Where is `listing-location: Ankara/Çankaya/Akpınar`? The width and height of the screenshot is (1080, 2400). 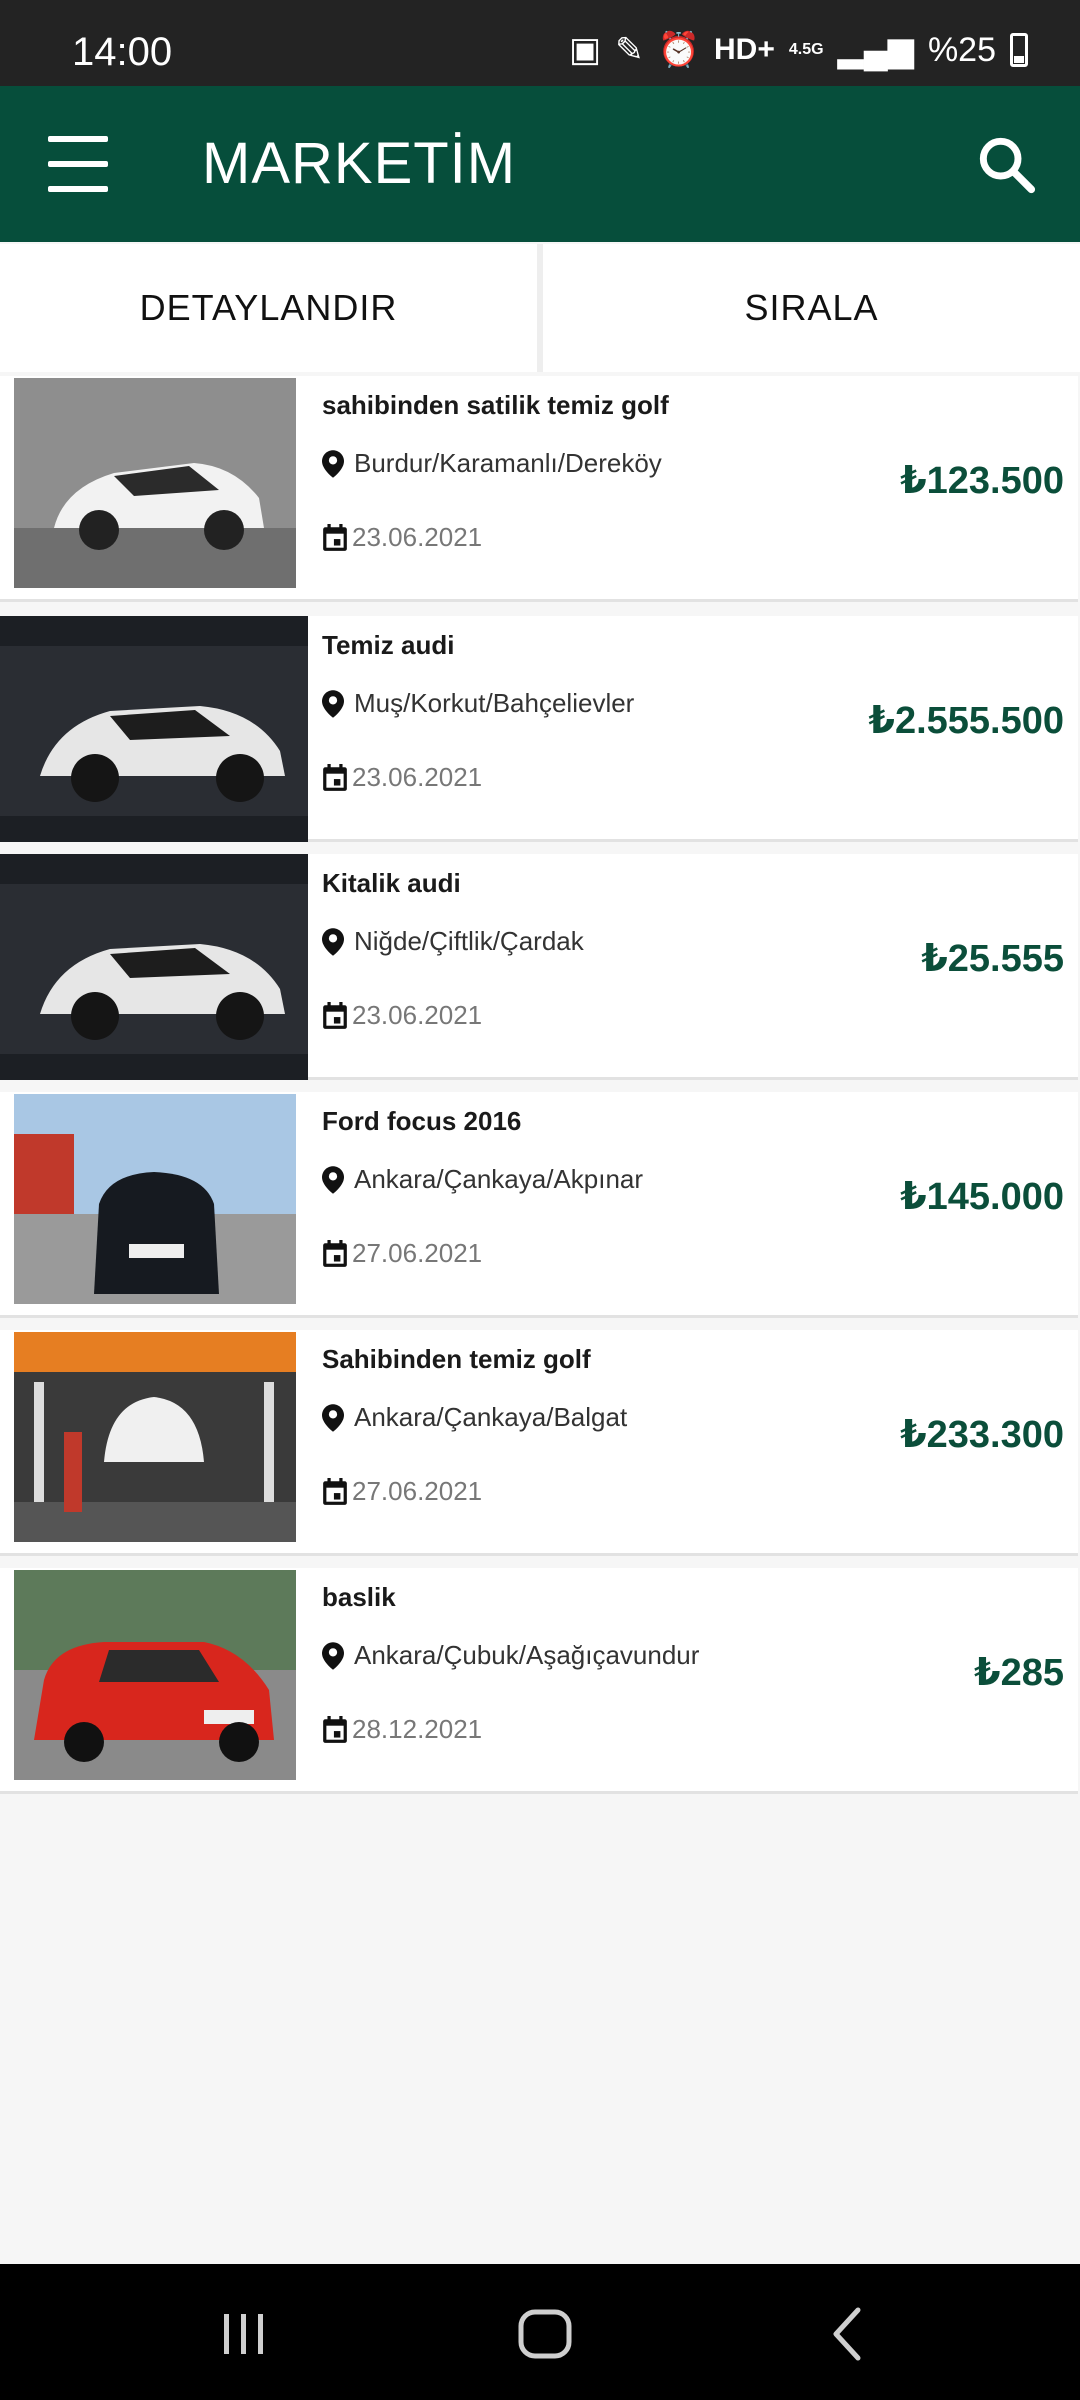
listing-location: Ankara/Çankaya/Akpınar is located at coordinates (482, 1179).